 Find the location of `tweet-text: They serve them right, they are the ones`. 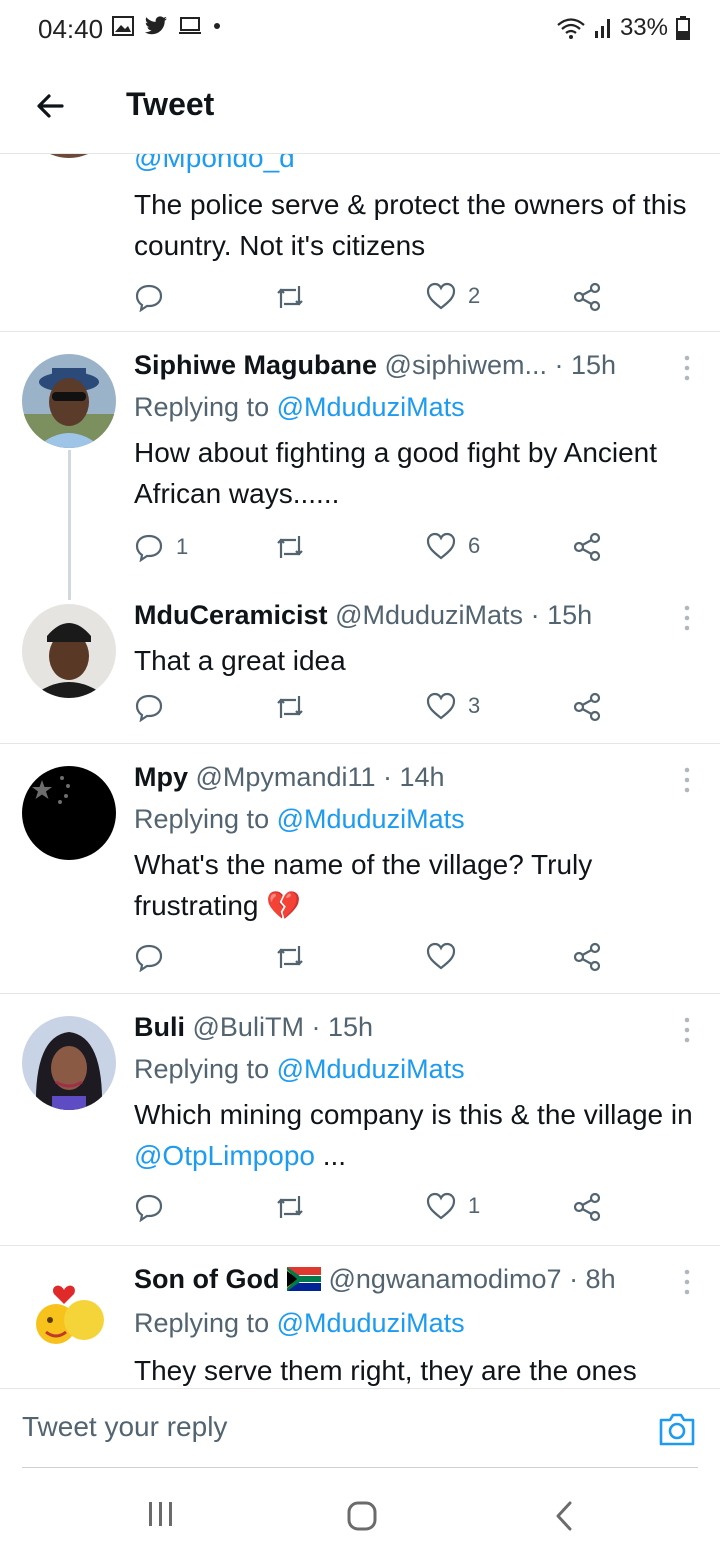

tweet-text: They serve them right, they are the ones is located at coordinates (385, 1370).